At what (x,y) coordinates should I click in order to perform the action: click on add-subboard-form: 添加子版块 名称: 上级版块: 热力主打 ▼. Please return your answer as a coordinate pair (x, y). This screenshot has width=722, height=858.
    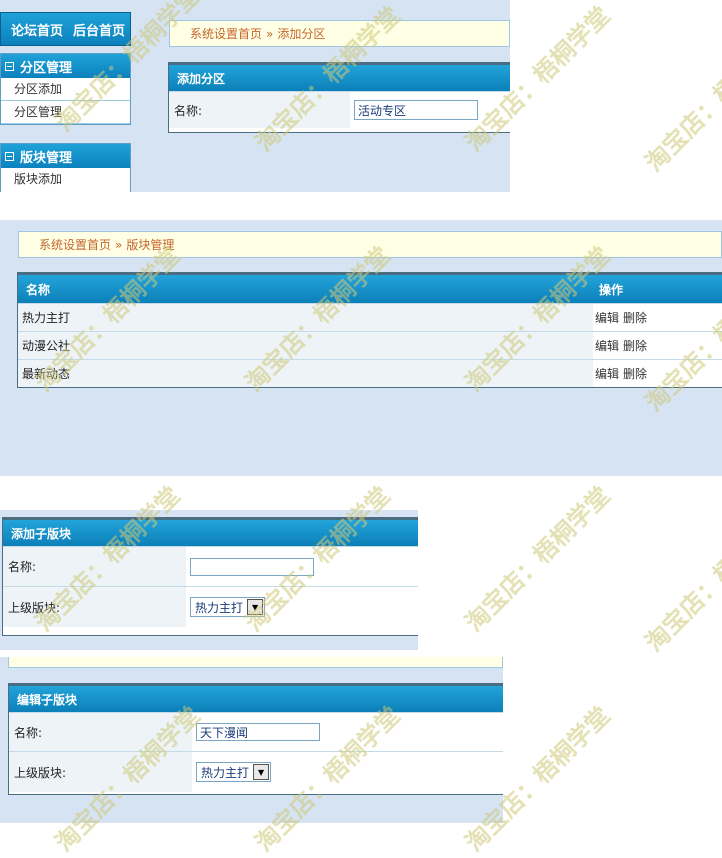
    Looking at the image, I should click on (210, 576).